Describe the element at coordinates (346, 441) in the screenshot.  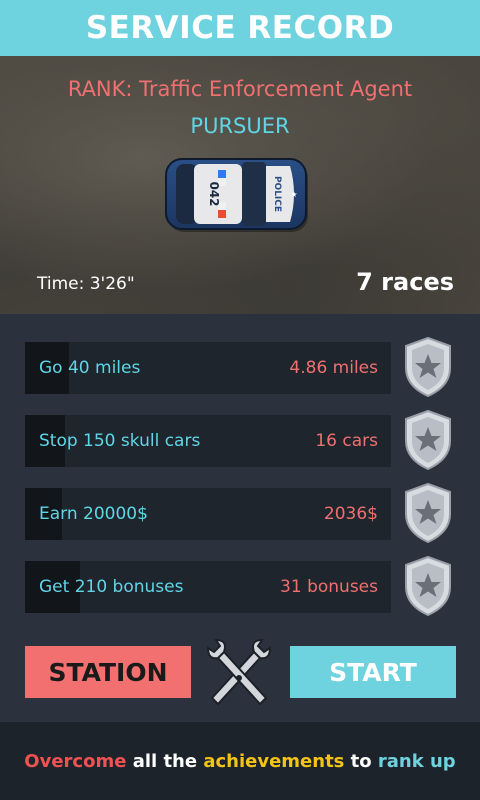
I see `achievement-value: 16 cars` at that location.